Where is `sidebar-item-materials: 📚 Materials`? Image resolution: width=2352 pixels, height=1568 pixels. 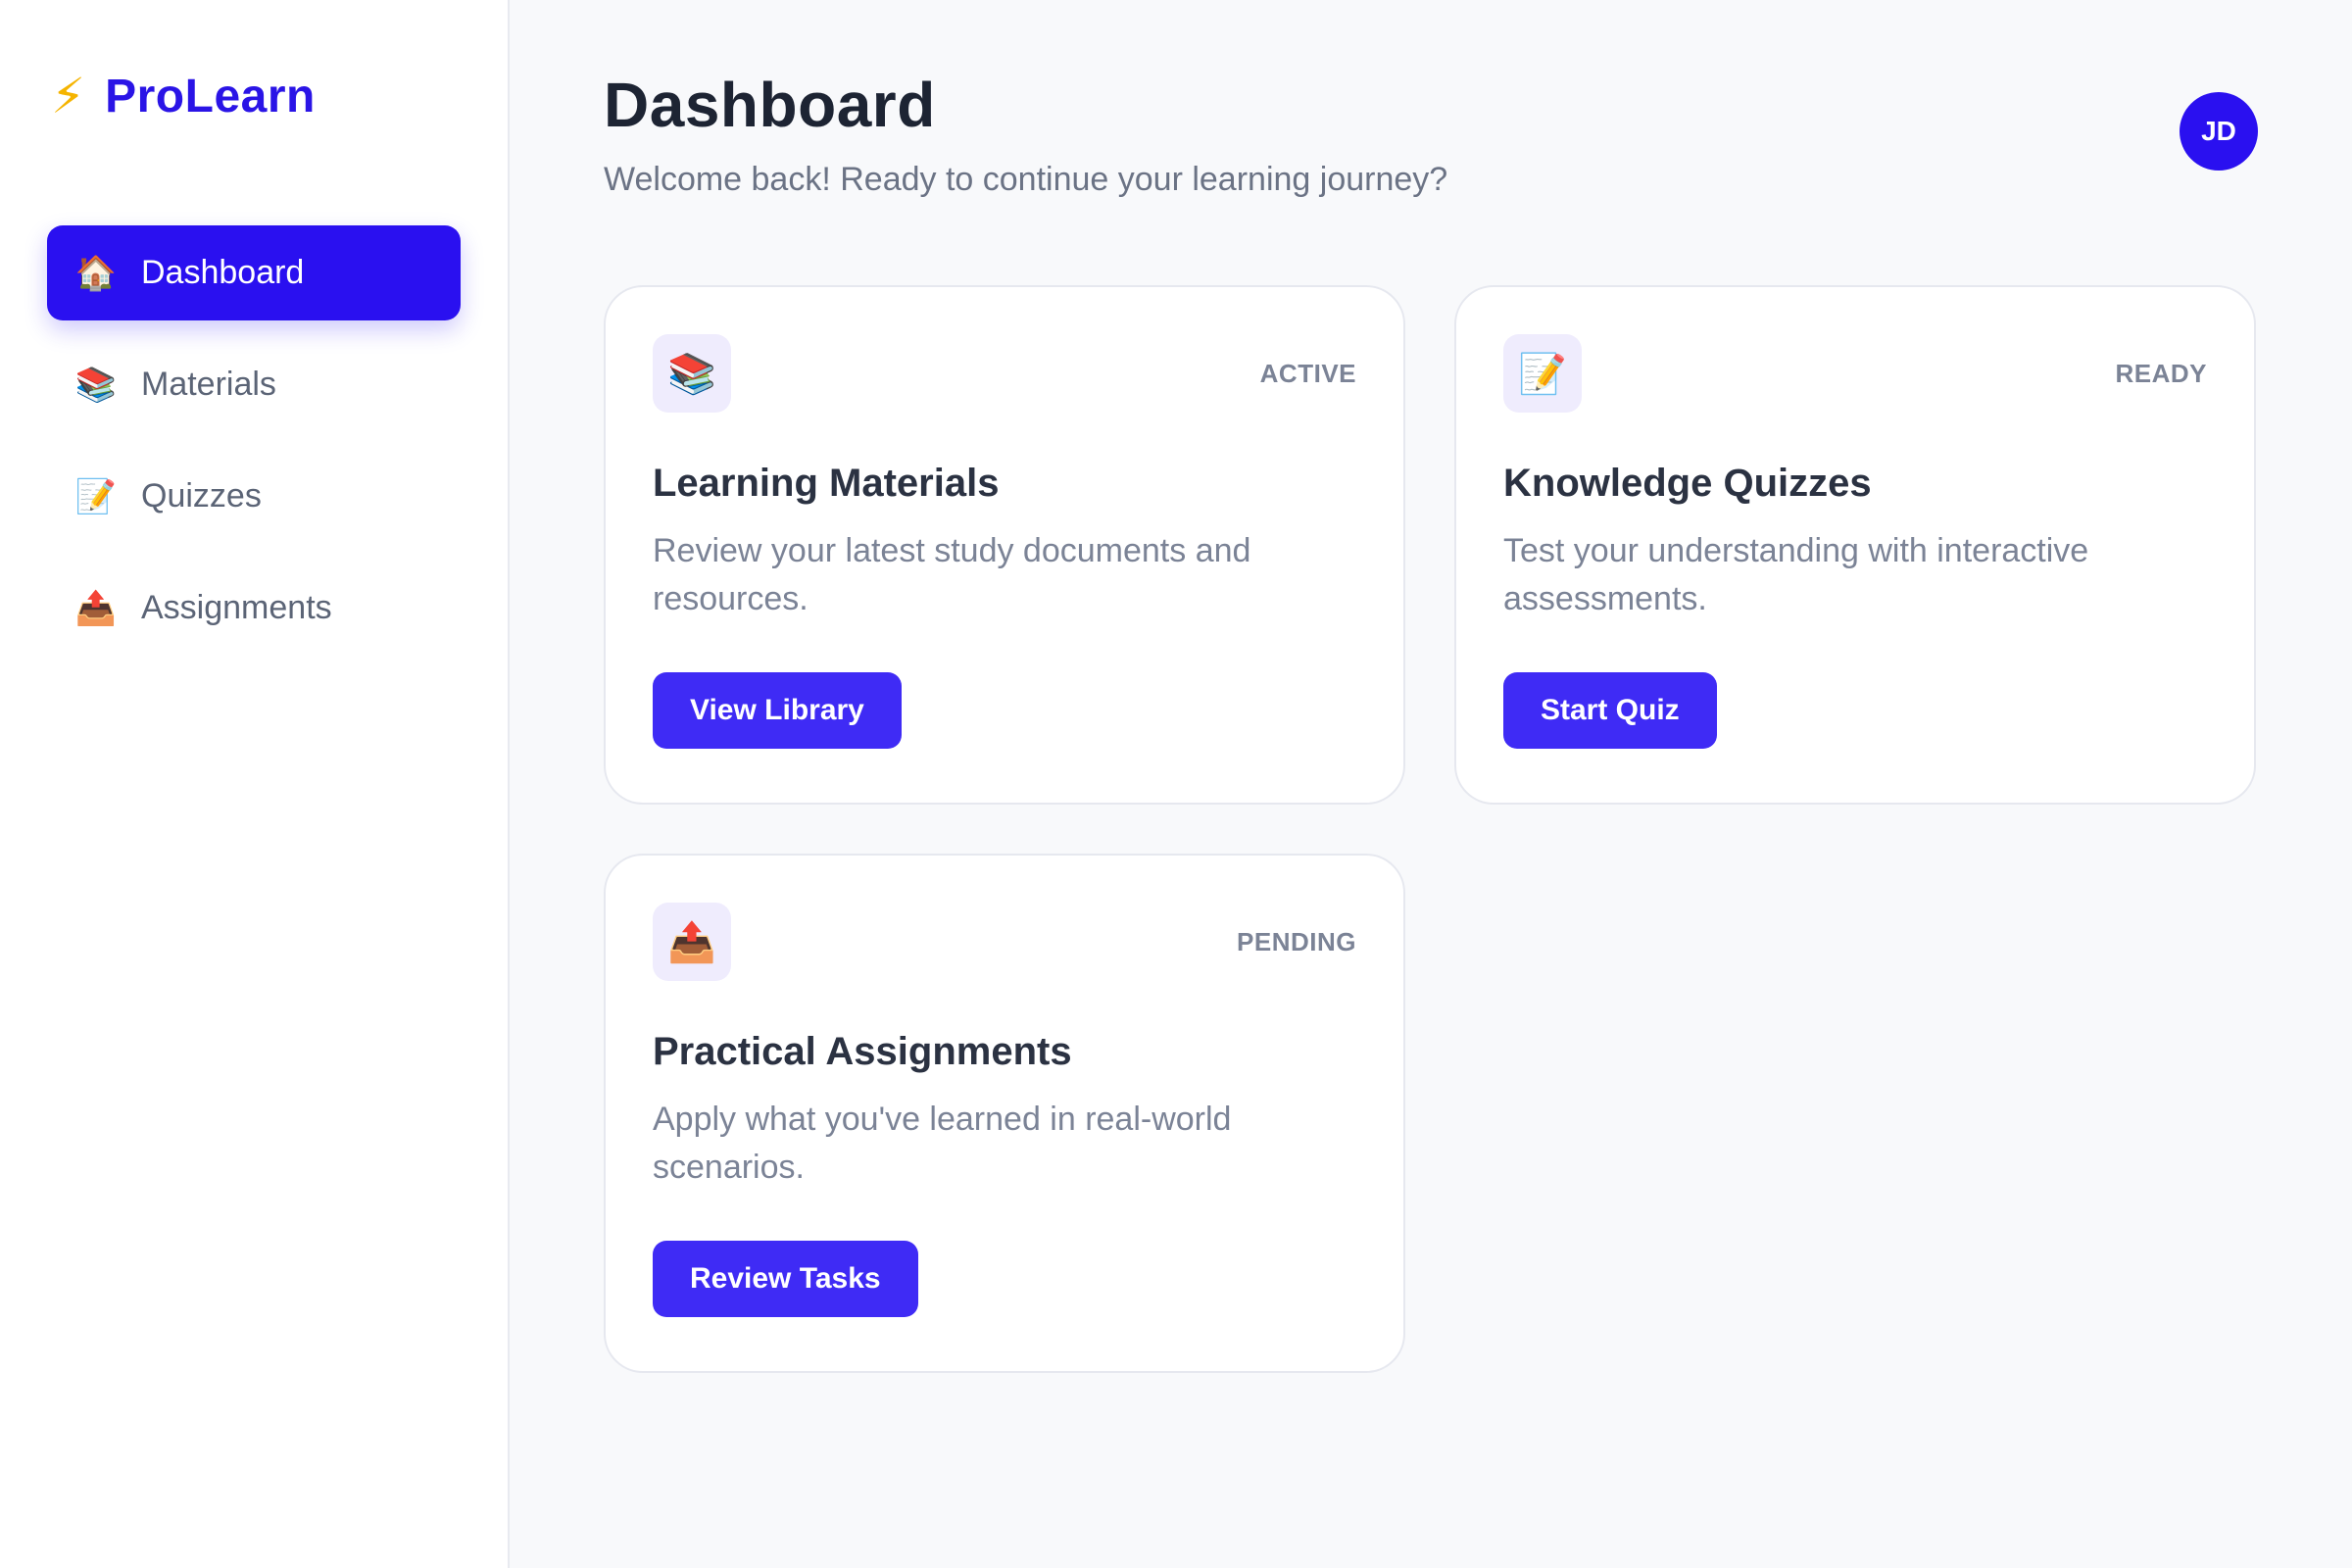 sidebar-item-materials: 📚 Materials is located at coordinates (254, 384).